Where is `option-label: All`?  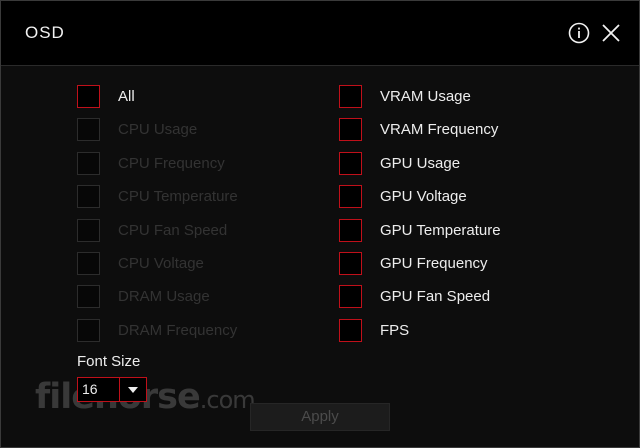 option-label: All is located at coordinates (126, 96).